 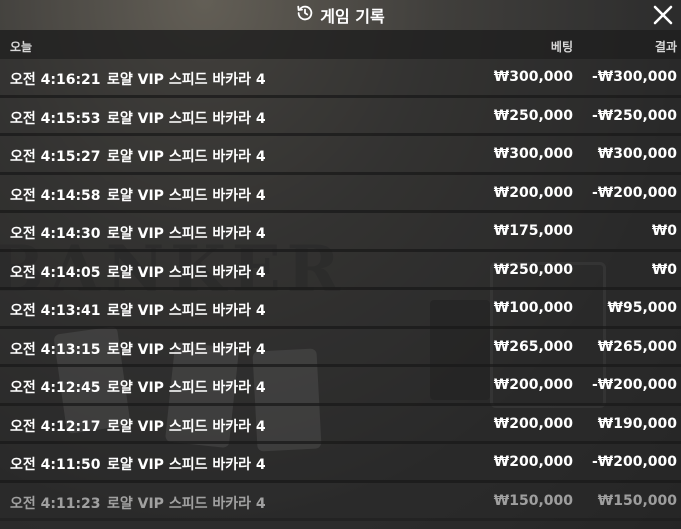 I want to click on row-time: 오전 4:14:05, so click(x=55, y=272).